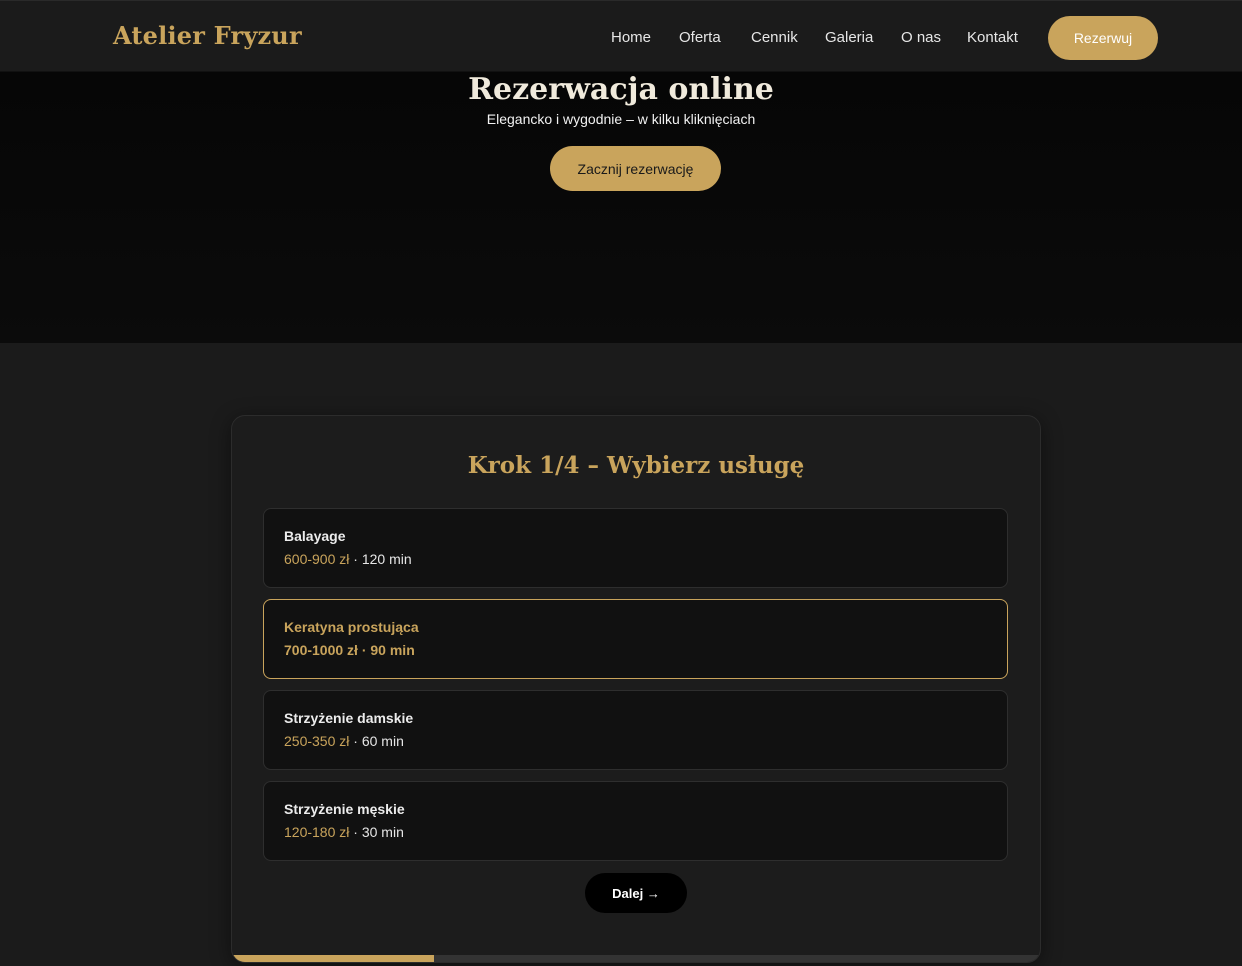 Image resolution: width=1242 pixels, height=966 pixels. Describe the element at coordinates (333, 958) in the screenshot. I see `progress-fill` at that location.